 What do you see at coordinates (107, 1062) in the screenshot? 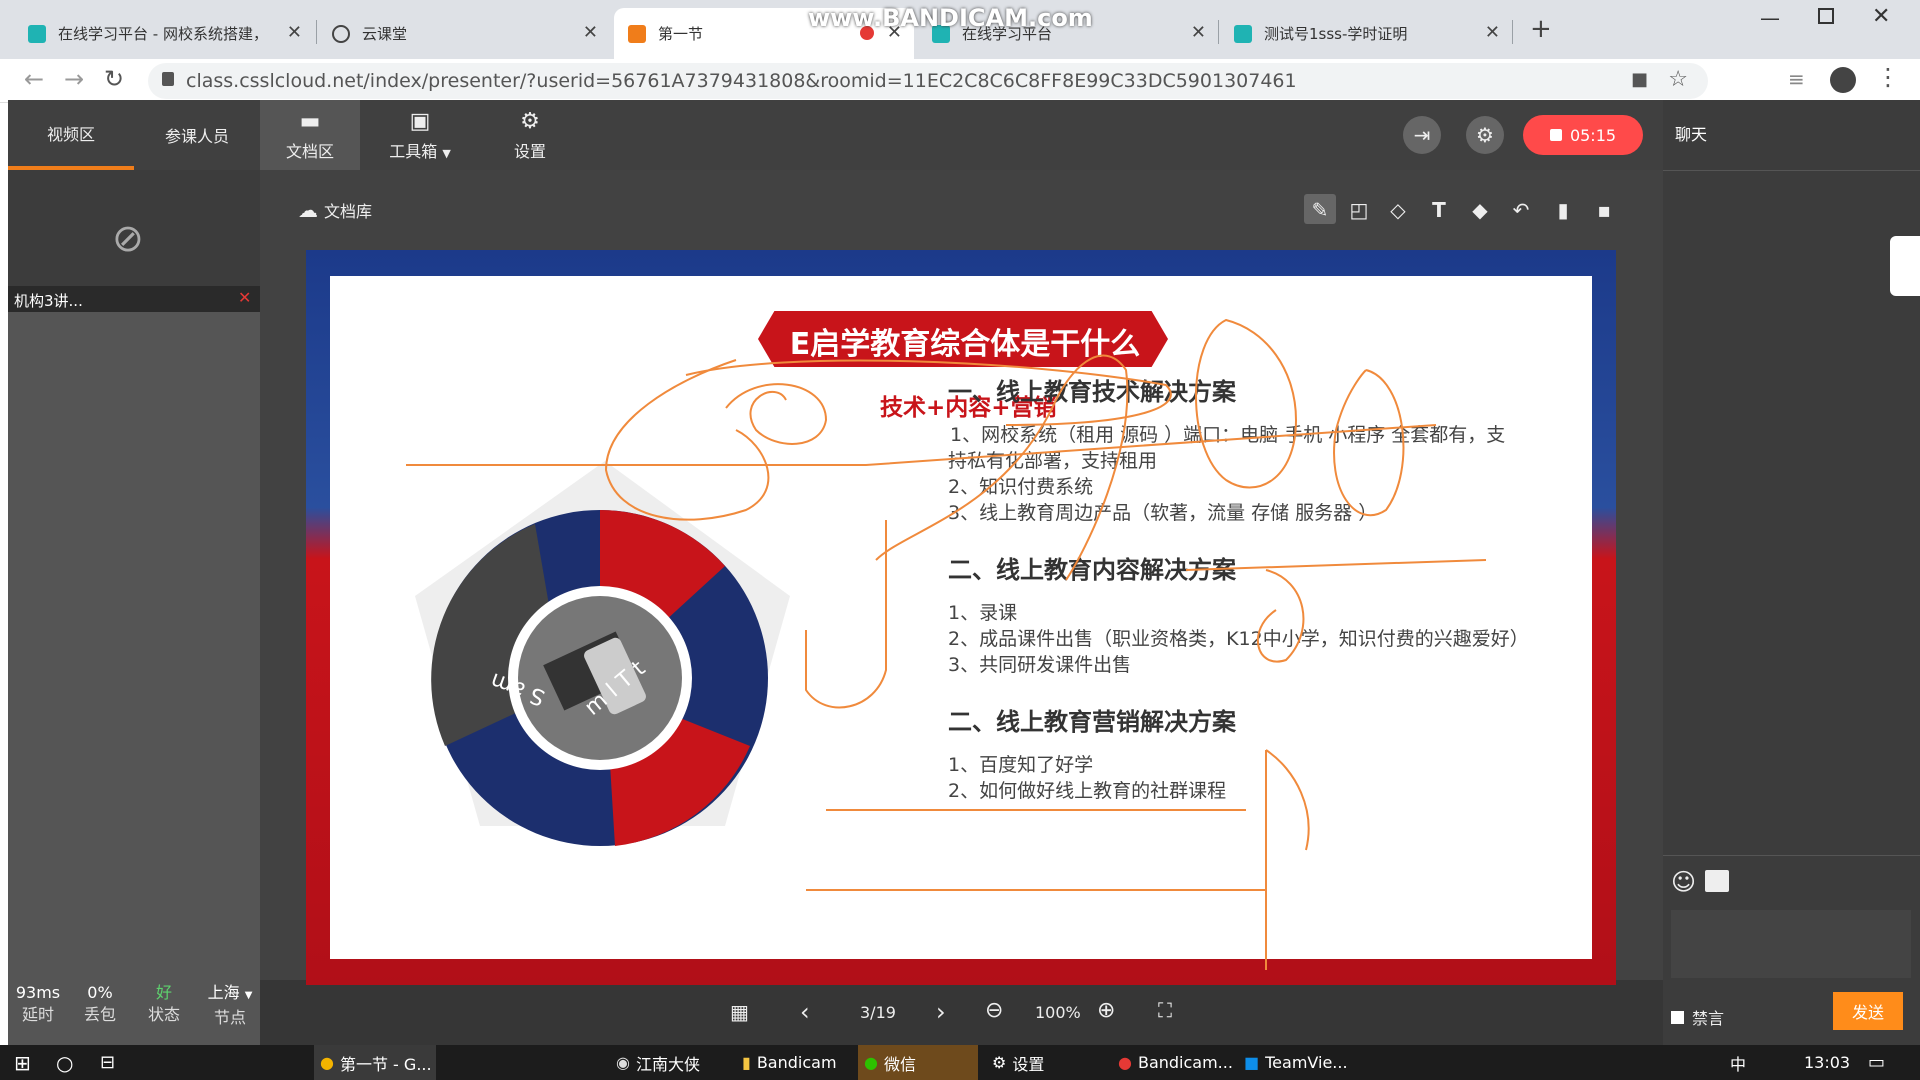
I see `task-view-icon: ⊟` at bounding box center [107, 1062].